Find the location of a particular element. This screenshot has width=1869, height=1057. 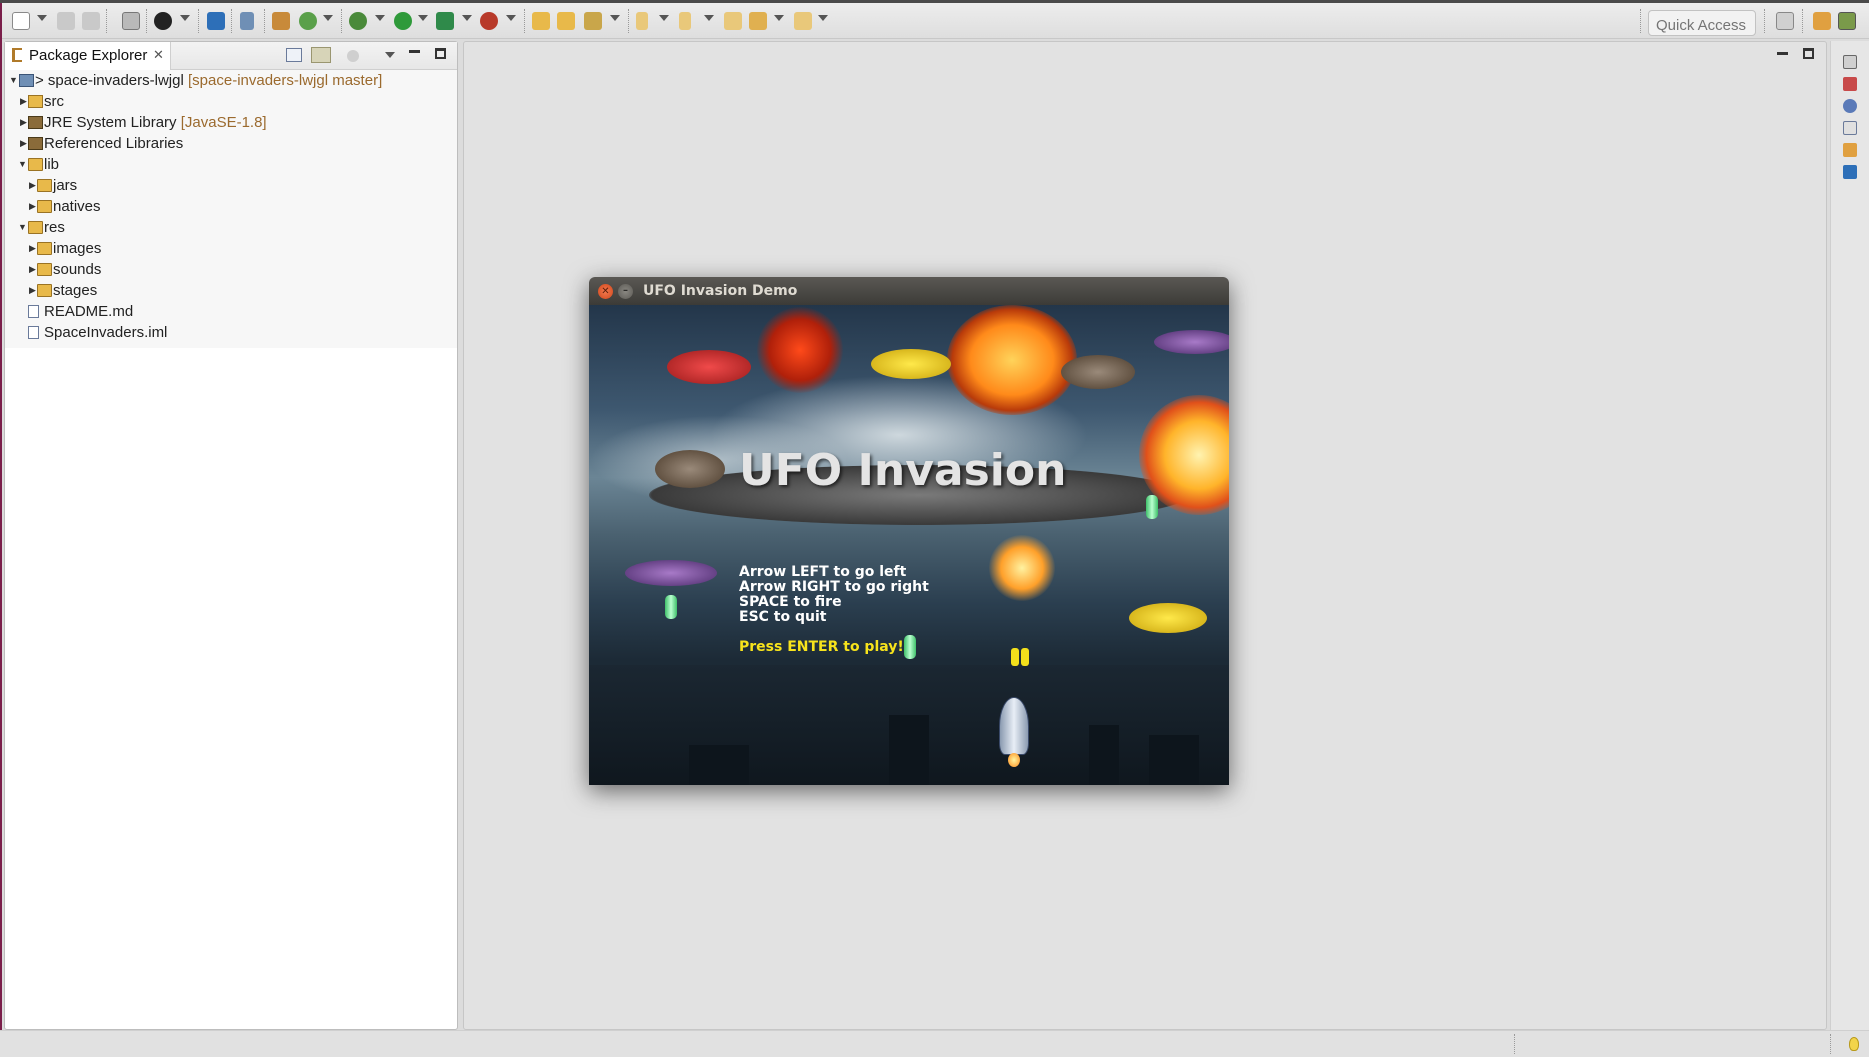

print-icon is located at coordinates (131, 21).